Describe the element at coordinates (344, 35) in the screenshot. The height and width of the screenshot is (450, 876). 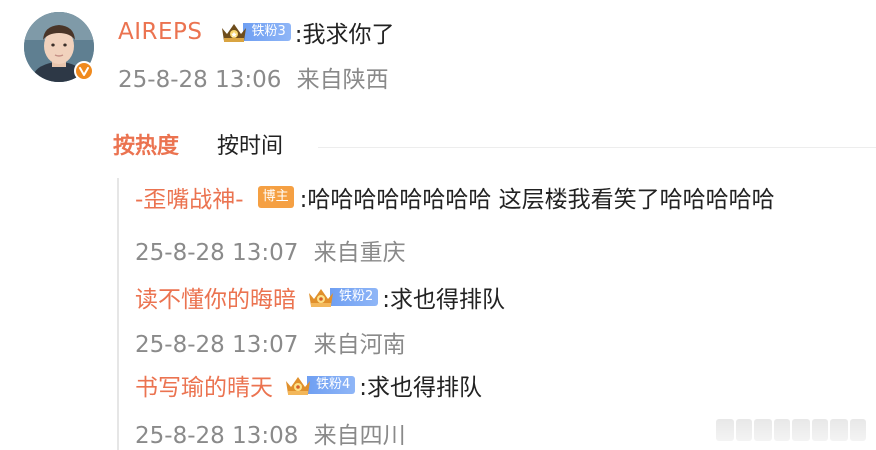
I see `main-comment-text: :我求你了` at that location.